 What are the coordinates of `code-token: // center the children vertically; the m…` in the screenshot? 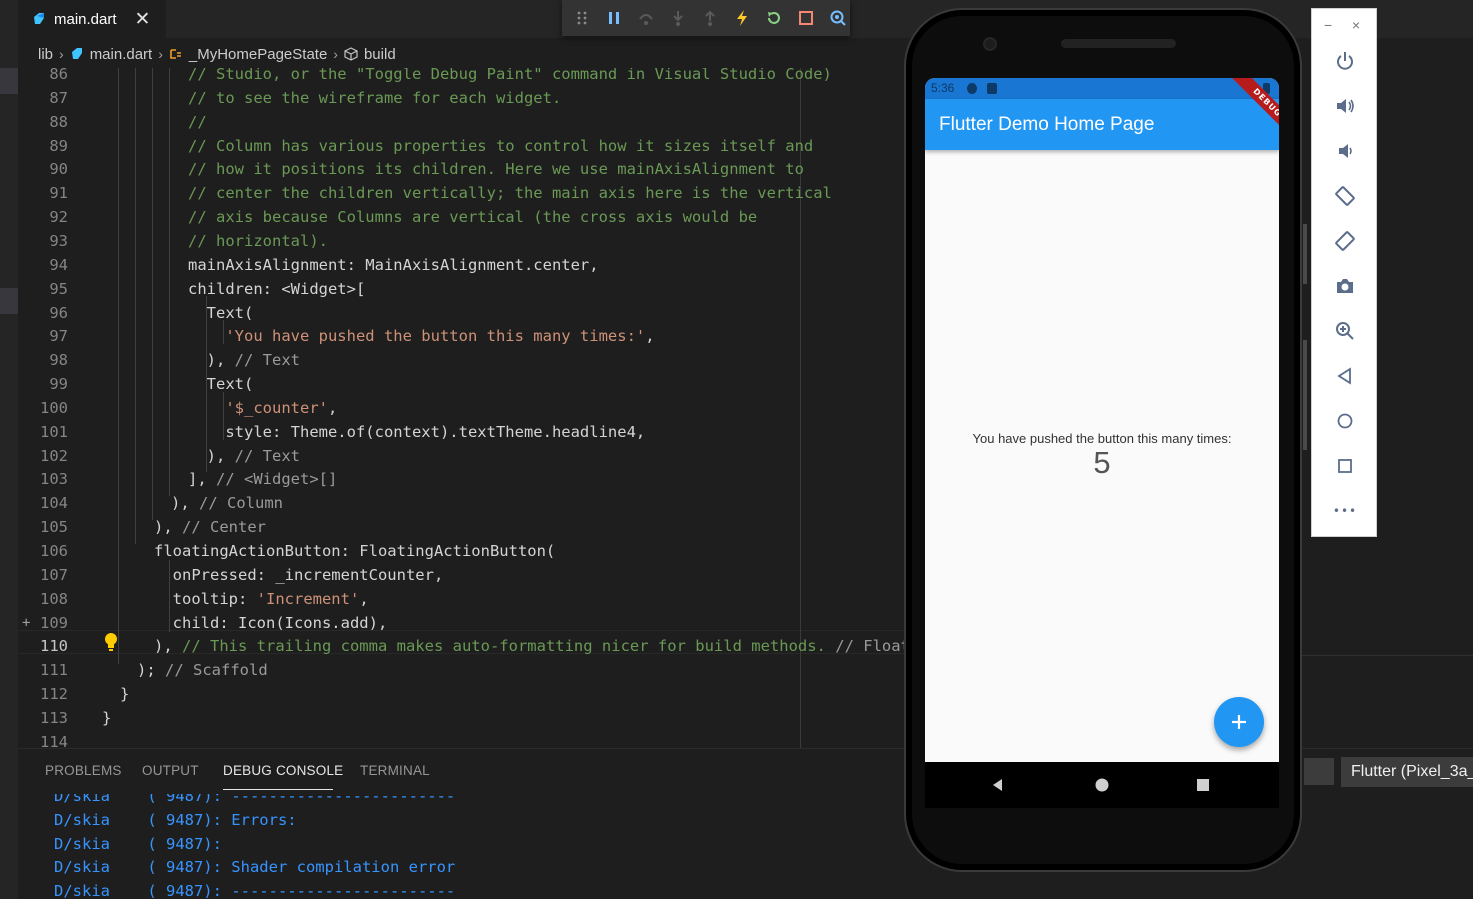 It's located at (510, 193).